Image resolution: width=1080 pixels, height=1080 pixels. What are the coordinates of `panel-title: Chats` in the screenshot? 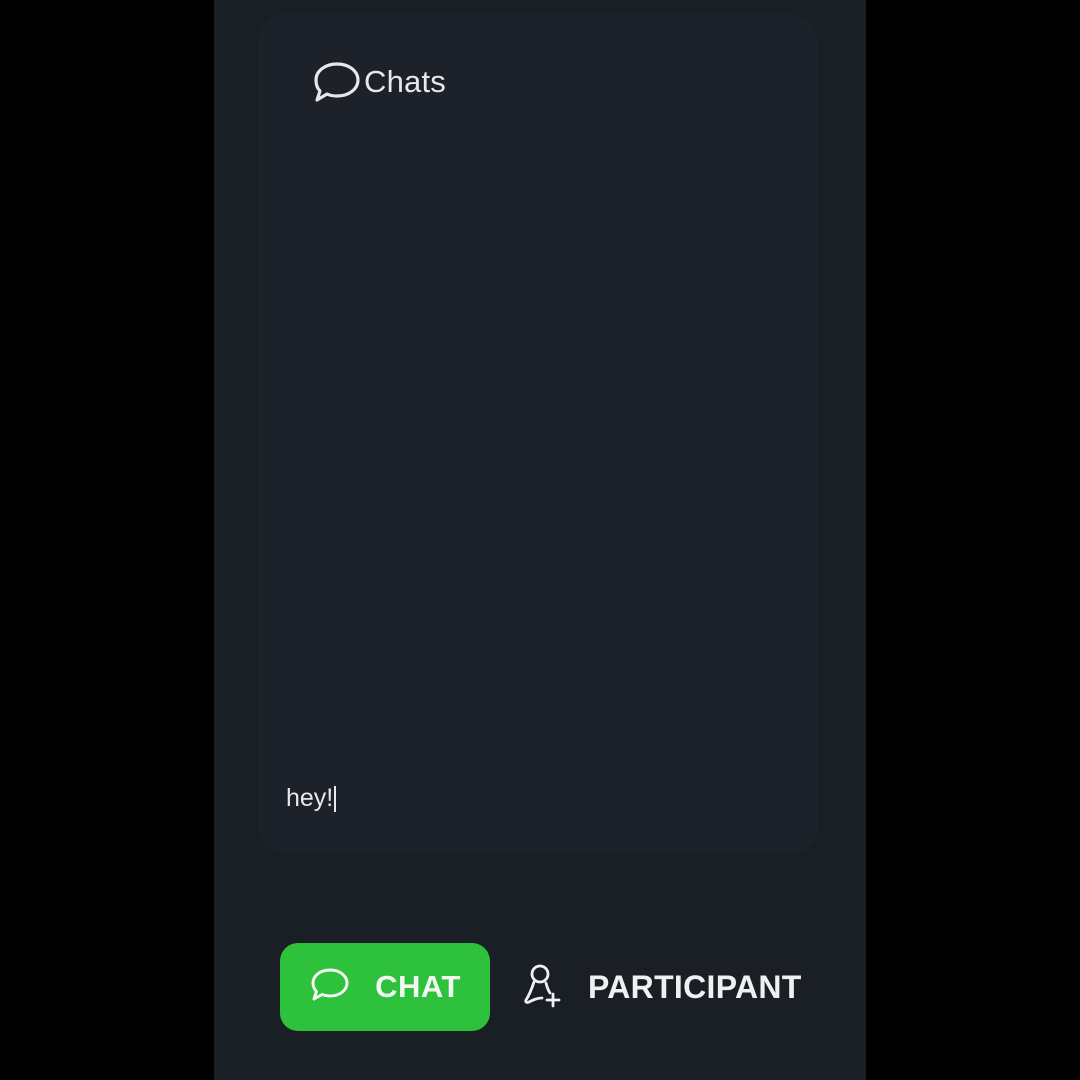 It's located at (405, 81).